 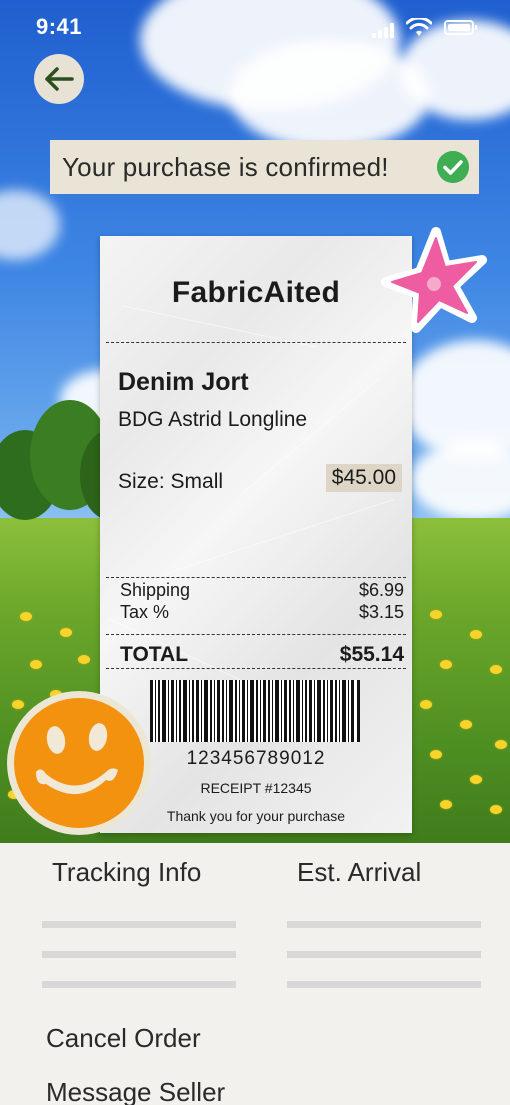 What do you see at coordinates (145, 612) in the screenshot?
I see `tax-label: Tax %` at bounding box center [145, 612].